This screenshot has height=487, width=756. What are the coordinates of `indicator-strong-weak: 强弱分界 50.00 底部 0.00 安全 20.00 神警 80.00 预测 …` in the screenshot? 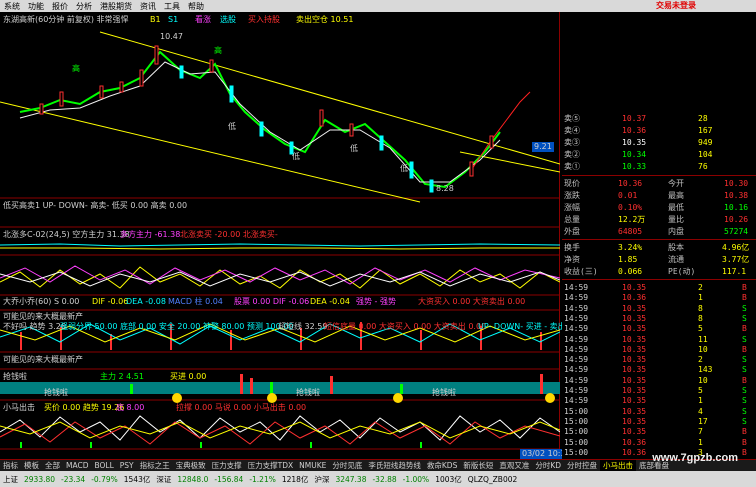 It's located at (177, 326).